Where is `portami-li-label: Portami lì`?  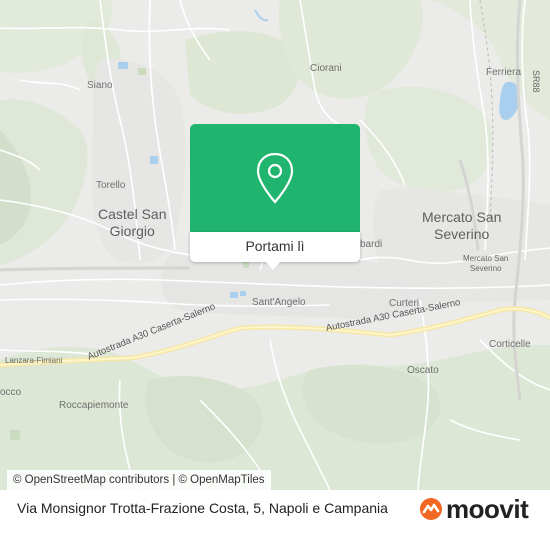
portami-li-label: Portami lì is located at coordinates (275, 246).